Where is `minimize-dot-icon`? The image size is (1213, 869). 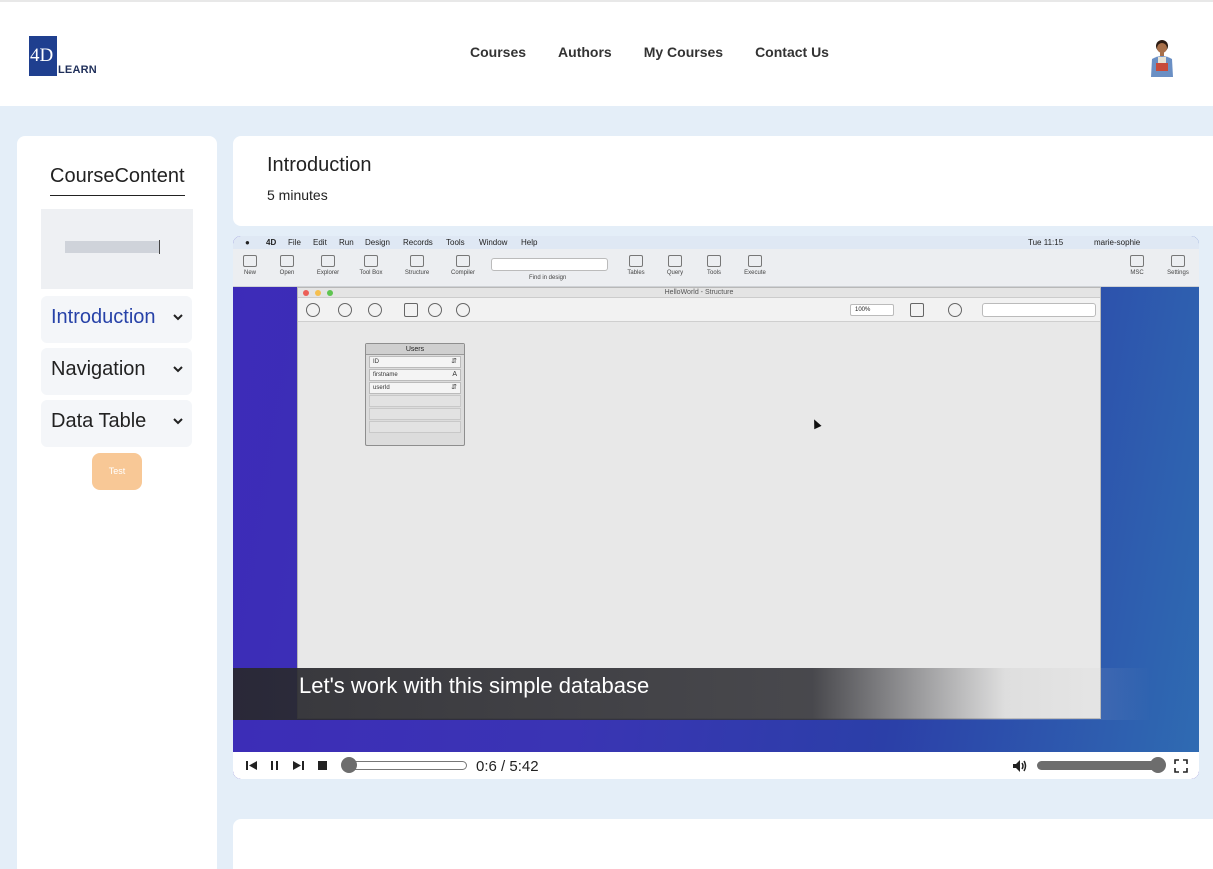
minimize-dot-icon is located at coordinates (318, 293).